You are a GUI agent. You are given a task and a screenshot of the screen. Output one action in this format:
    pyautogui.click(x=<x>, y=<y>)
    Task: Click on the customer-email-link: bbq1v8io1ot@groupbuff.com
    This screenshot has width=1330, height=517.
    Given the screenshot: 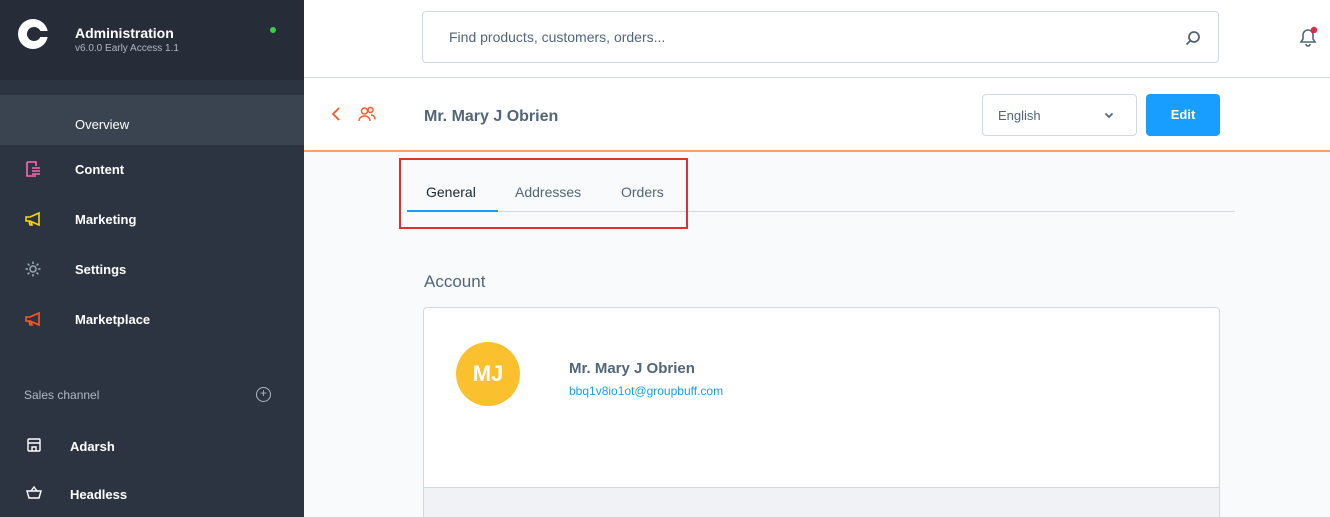 What is the action you would take?
    pyautogui.click(x=646, y=391)
    